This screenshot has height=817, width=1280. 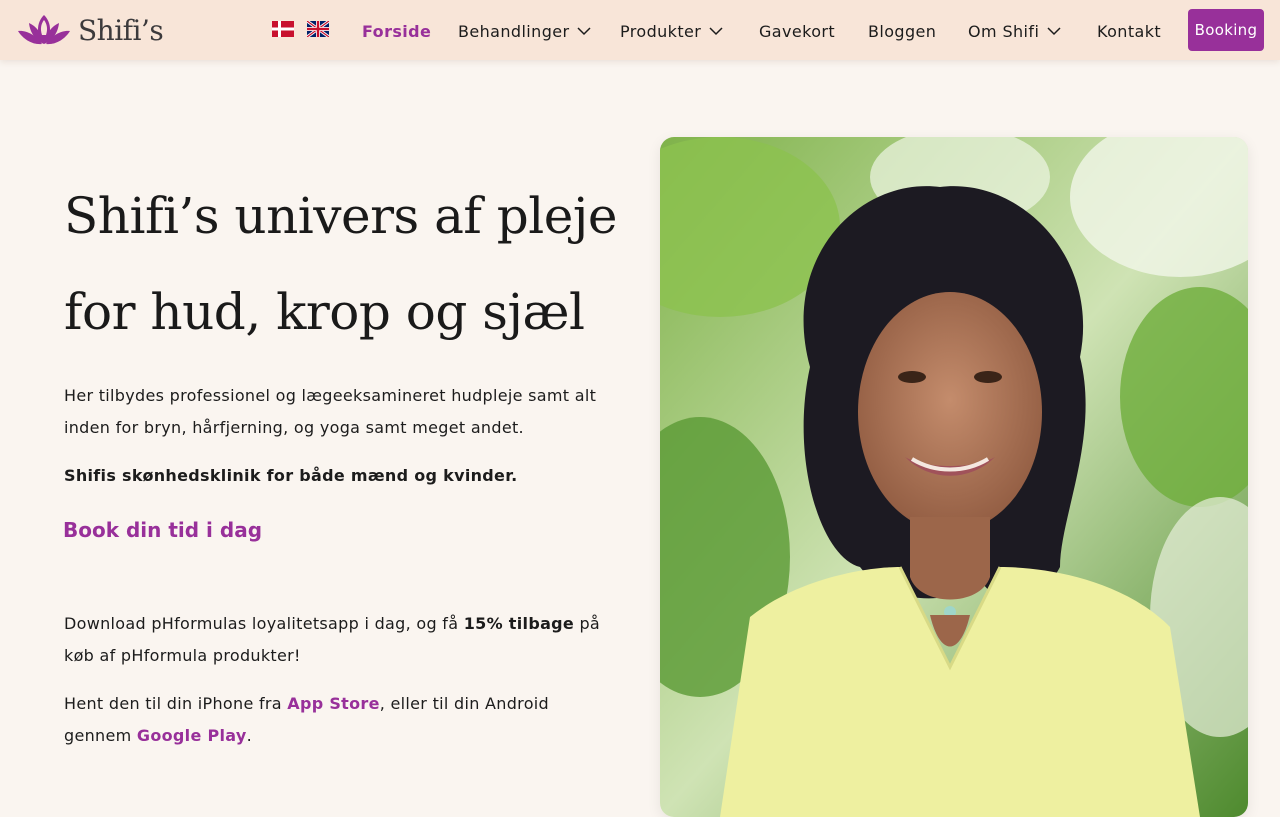 What do you see at coordinates (162, 530) in the screenshot?
I see `book-cta-link: Book din tid i dag` at bounding box center [162, 530].